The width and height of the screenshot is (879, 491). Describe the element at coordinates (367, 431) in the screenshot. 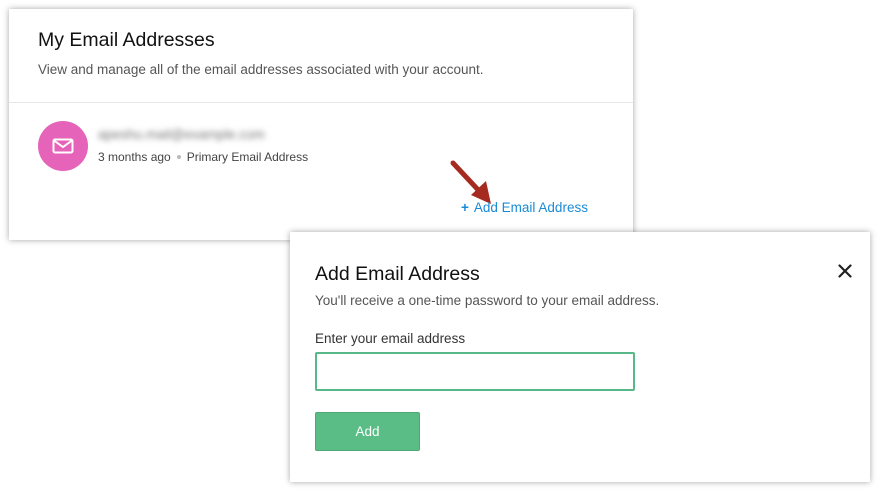

I see `add-button: Add` at that location.